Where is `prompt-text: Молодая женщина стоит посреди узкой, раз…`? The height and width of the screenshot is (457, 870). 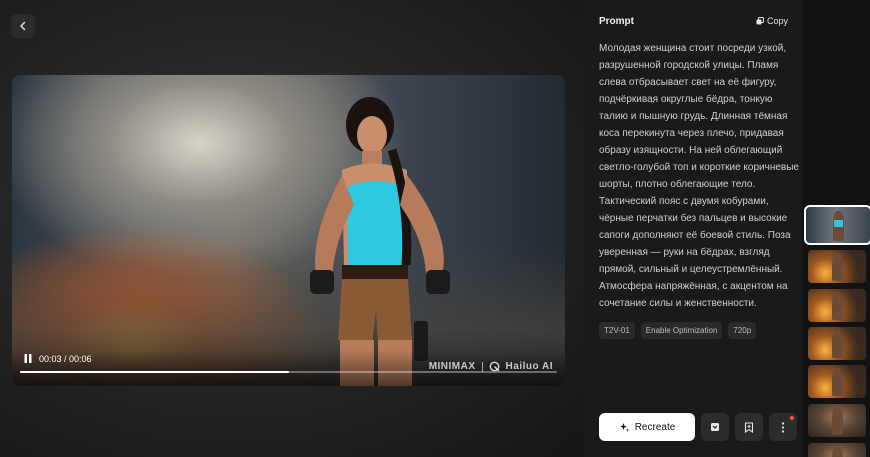 prompt-text: Молодая женщина стоит посреди узкой, раз… is located at coordinates (699, 176).